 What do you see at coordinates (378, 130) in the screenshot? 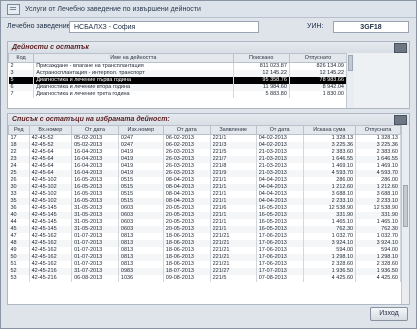
I see `patients-column-header: Отпусната` at bounding box center [378, 130].